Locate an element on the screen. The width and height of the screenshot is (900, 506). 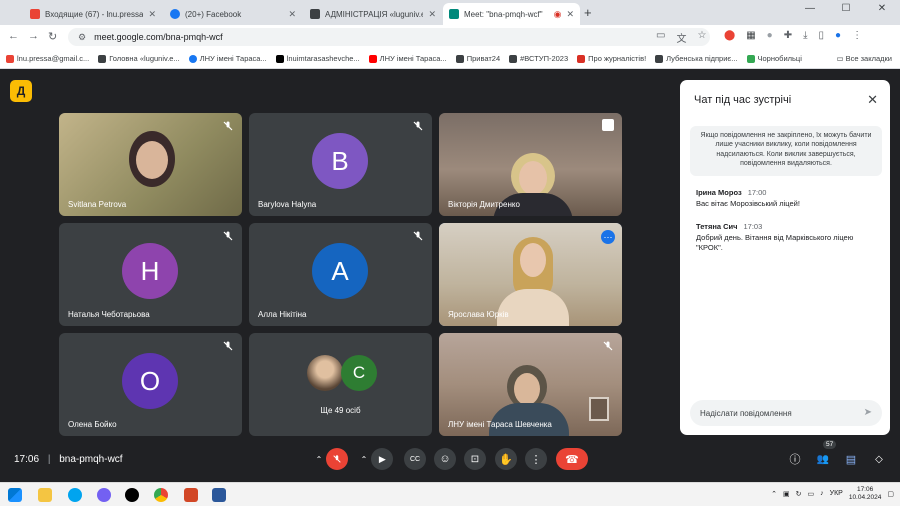
input-language: УКР is located at coordinates (836, 493).